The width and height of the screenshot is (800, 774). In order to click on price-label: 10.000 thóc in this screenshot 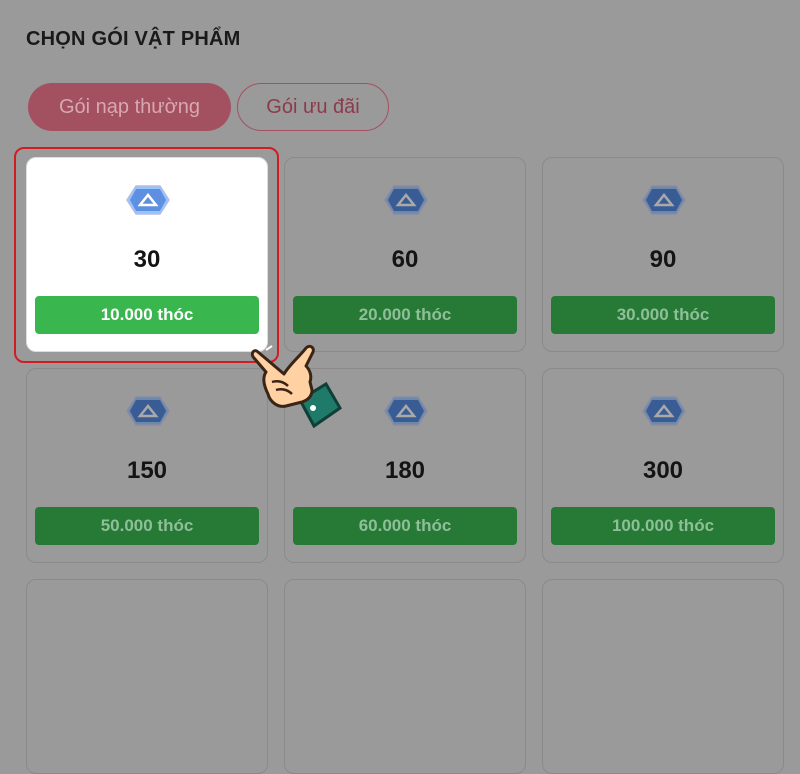, I will do `click(147, 314)`.